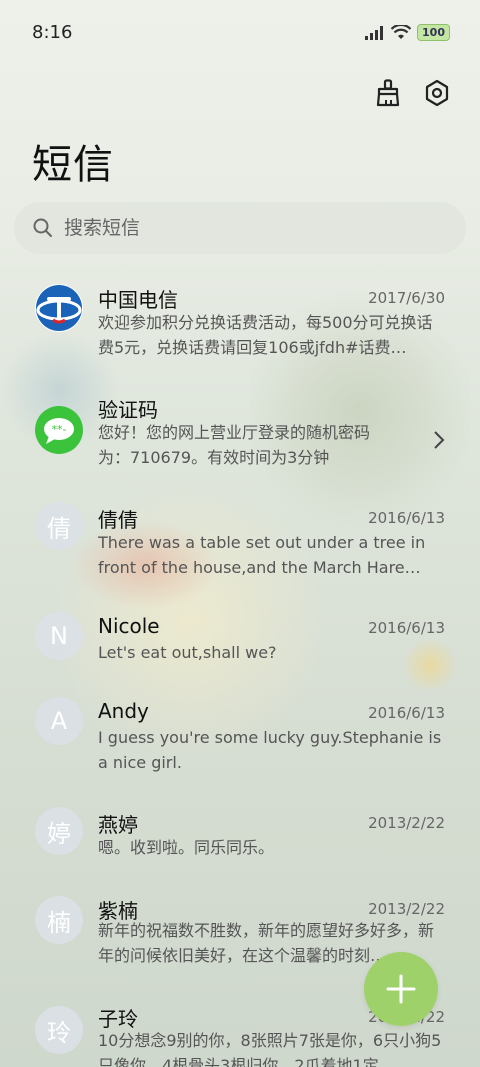 The width and height of the screenshot is (480, 1067). I want to click on message-bubble-icon: **-, so click(59, 430).